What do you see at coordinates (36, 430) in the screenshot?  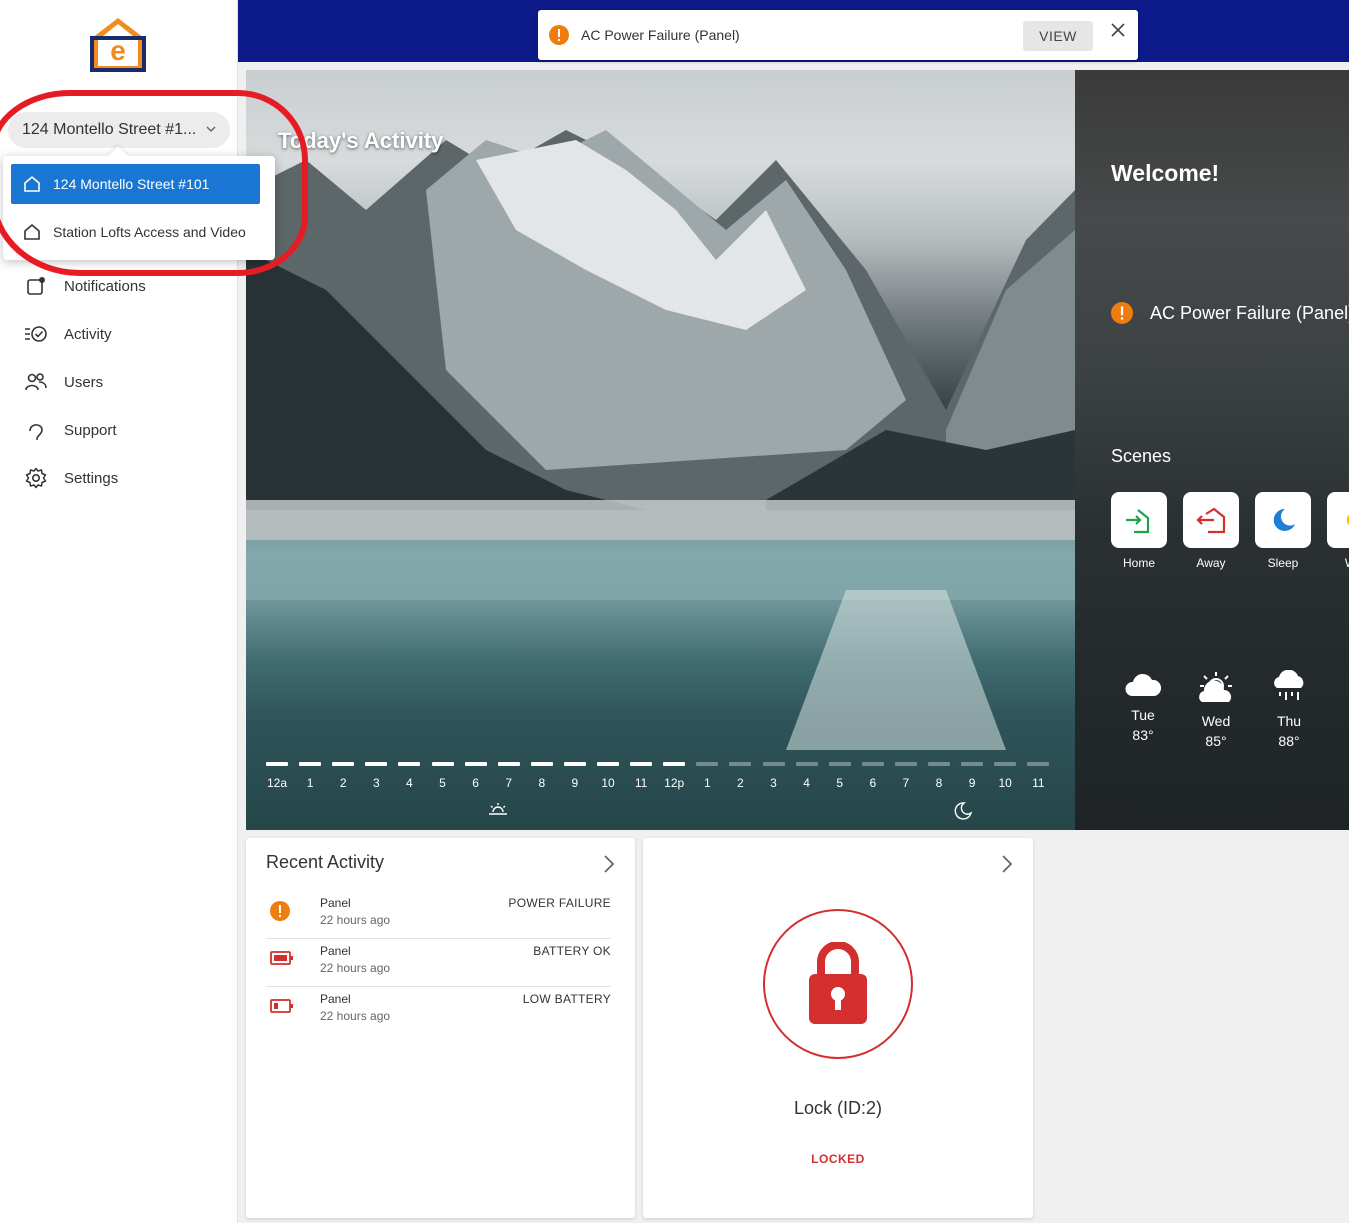 I see `support-icon` at bounding box center [36, 430].